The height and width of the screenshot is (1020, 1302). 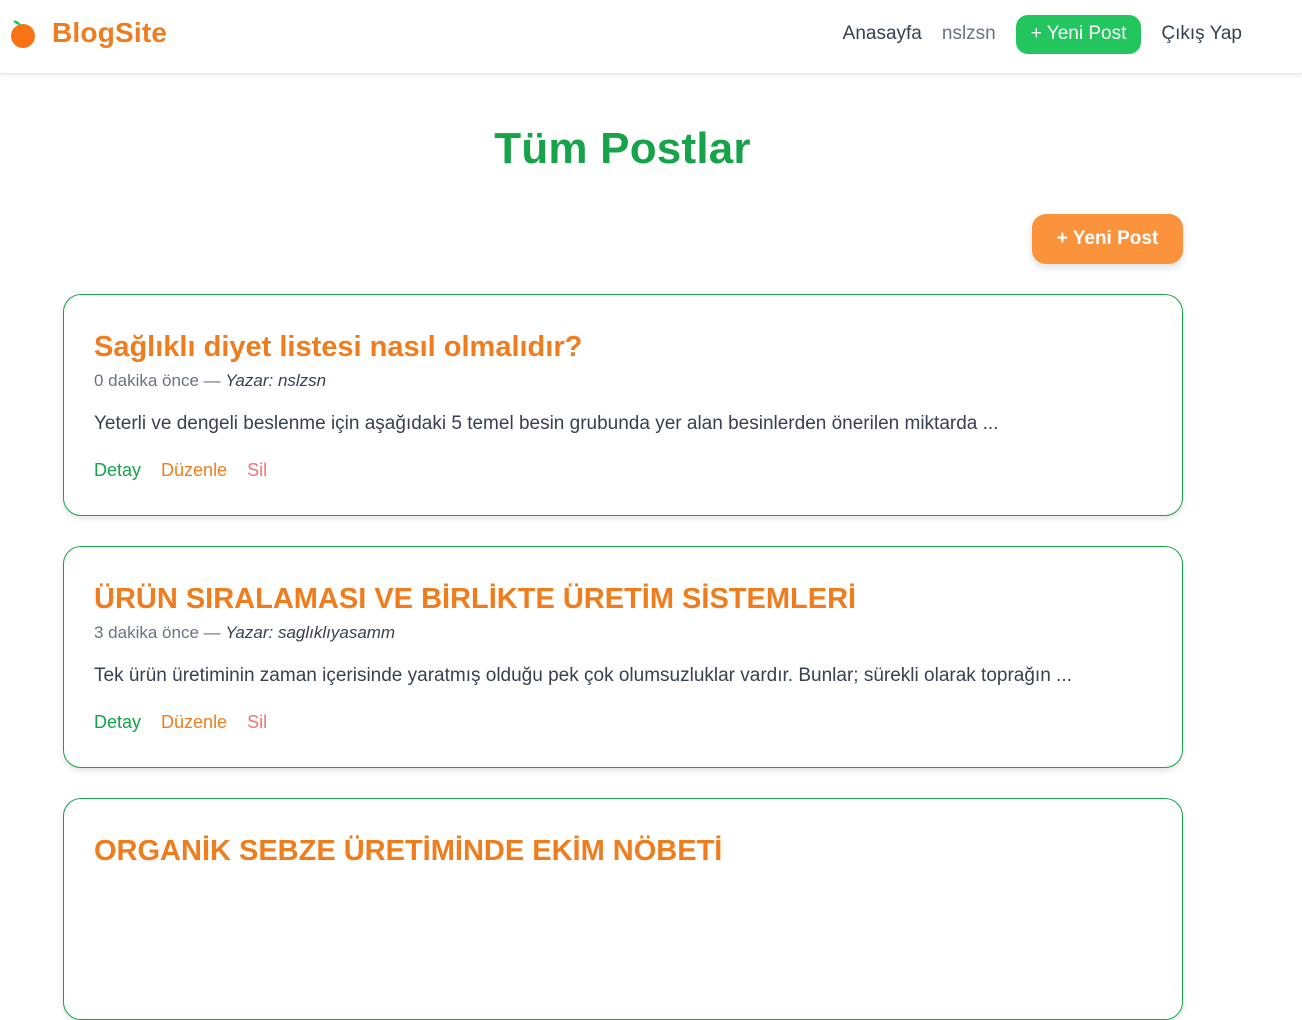 I want to click on brand-logo-link: BlogSite, so click(x=88, y=33).